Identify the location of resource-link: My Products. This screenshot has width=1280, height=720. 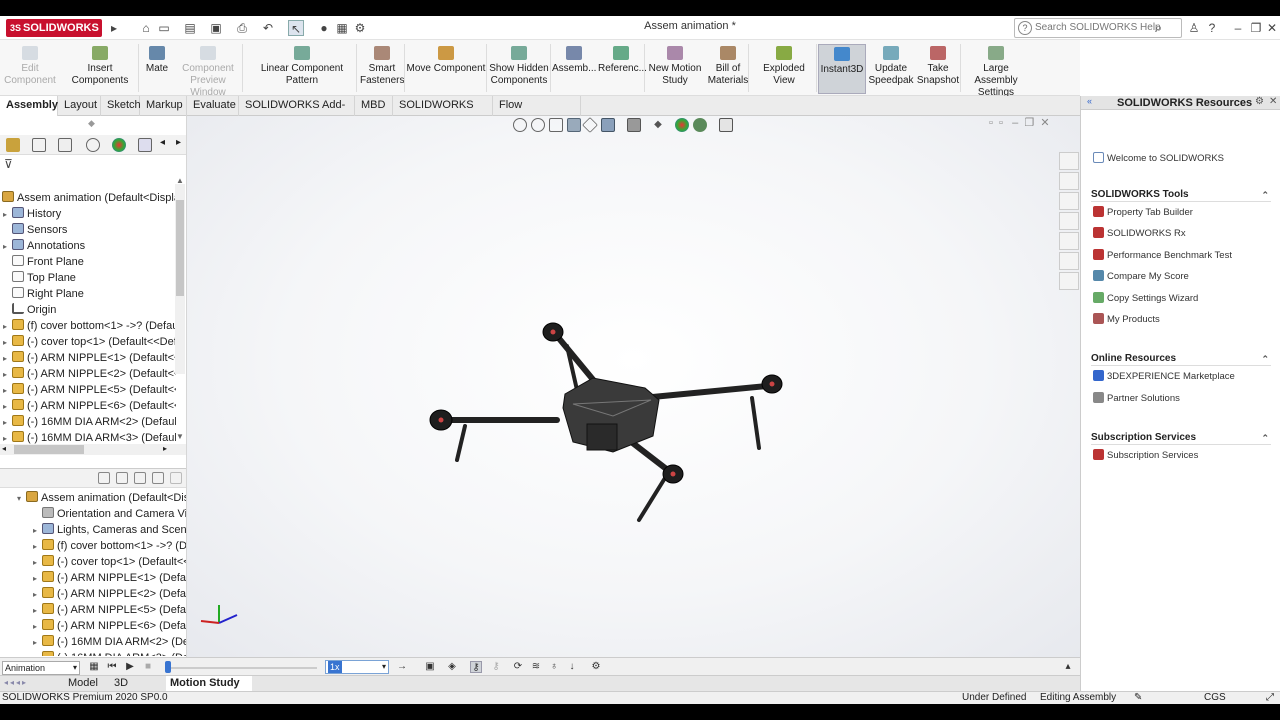
(1126, 320).